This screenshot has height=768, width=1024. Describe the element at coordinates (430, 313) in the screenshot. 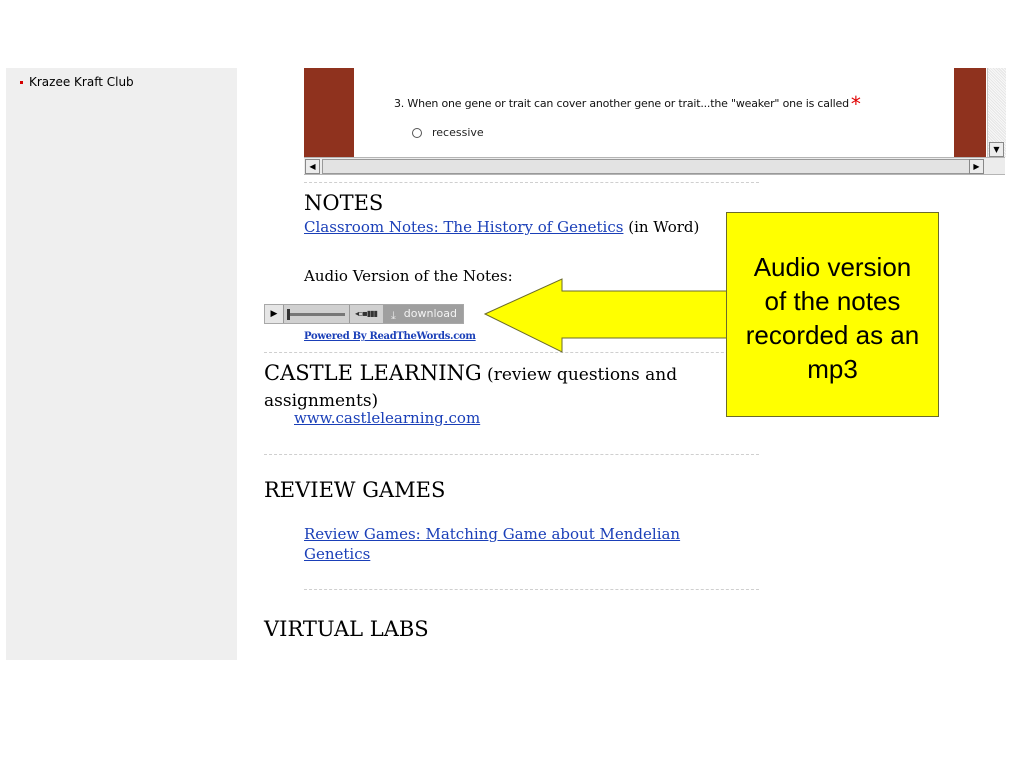

I see `download-label: download` at that location.